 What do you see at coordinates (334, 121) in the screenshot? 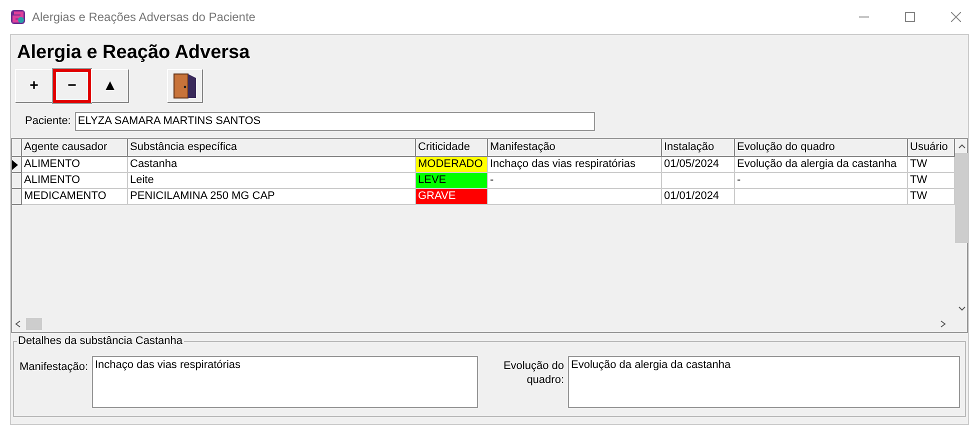
I see `patient-field: ELYZA SAMARA MARTINS SANTOS` at bounding box center [334, 121].